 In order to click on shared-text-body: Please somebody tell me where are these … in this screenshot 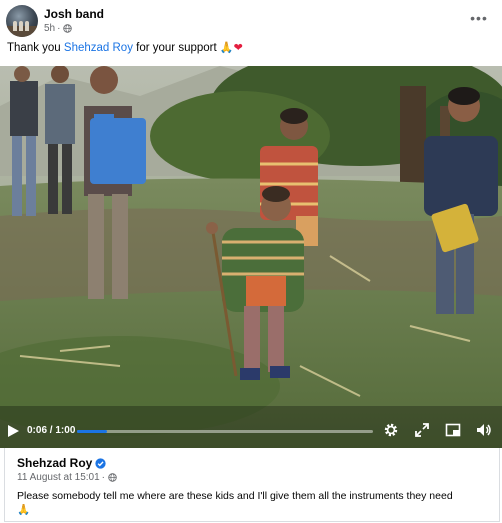, I will do `click(235, 496)`.